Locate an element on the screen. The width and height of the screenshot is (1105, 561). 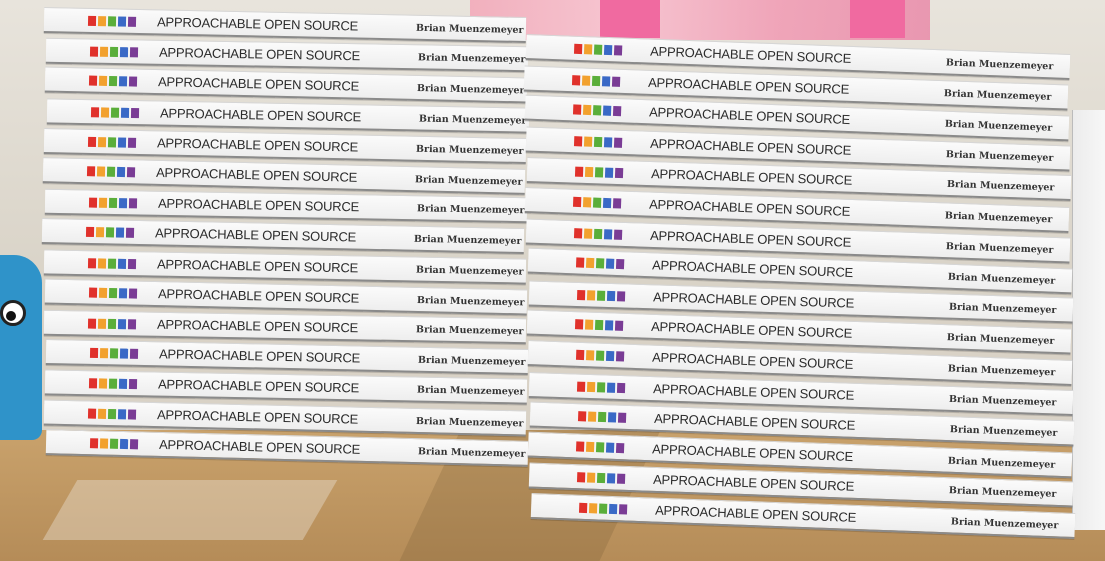
packing-tape is located at coordinates (190, 510).